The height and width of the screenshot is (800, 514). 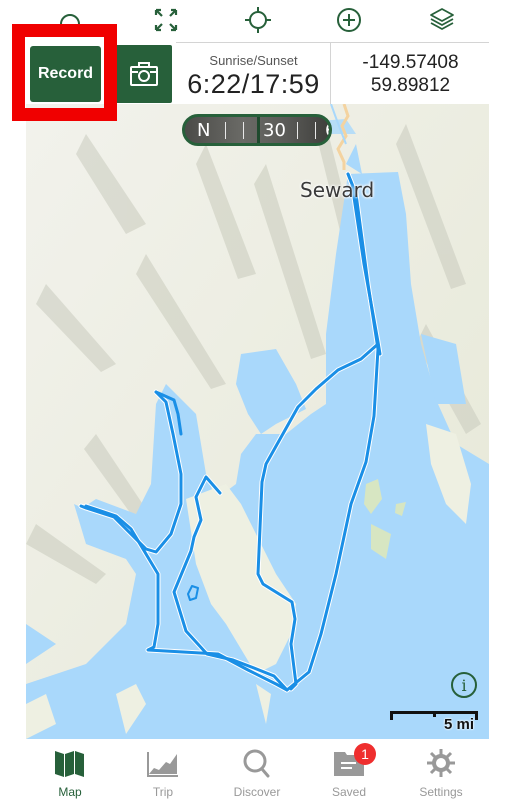 I want to click on settings-gear-icon, so click(x=441, y=763).